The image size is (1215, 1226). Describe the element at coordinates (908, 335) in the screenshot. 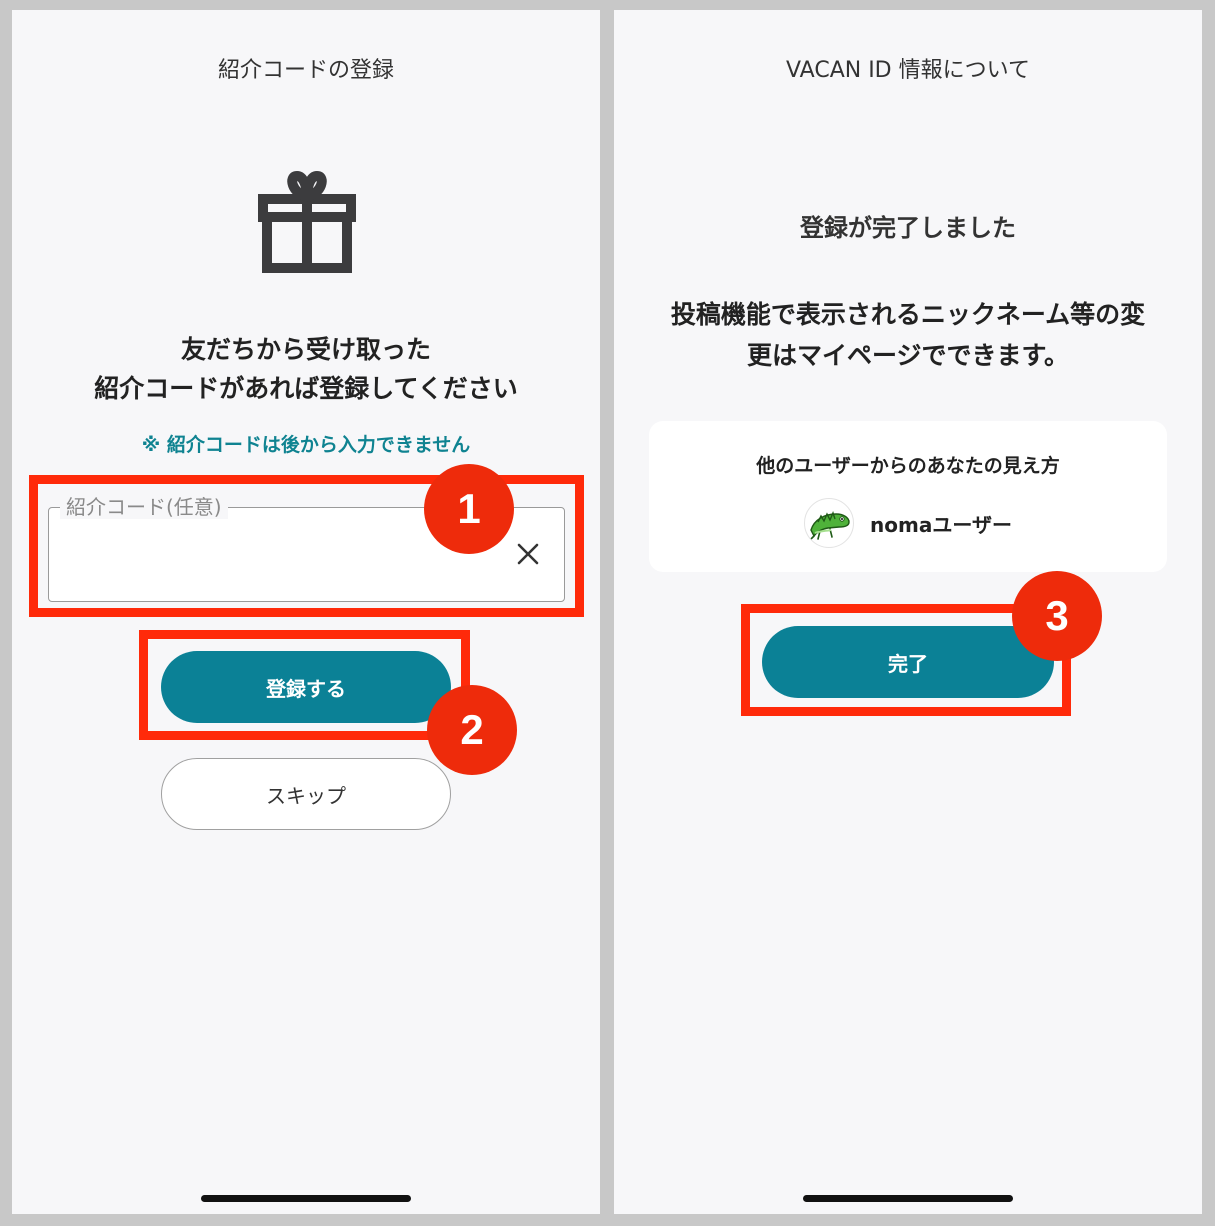

I see `complete-message: 投稿機能で表示されるニックネーム等の変 更はマイページでできます。` at that location.